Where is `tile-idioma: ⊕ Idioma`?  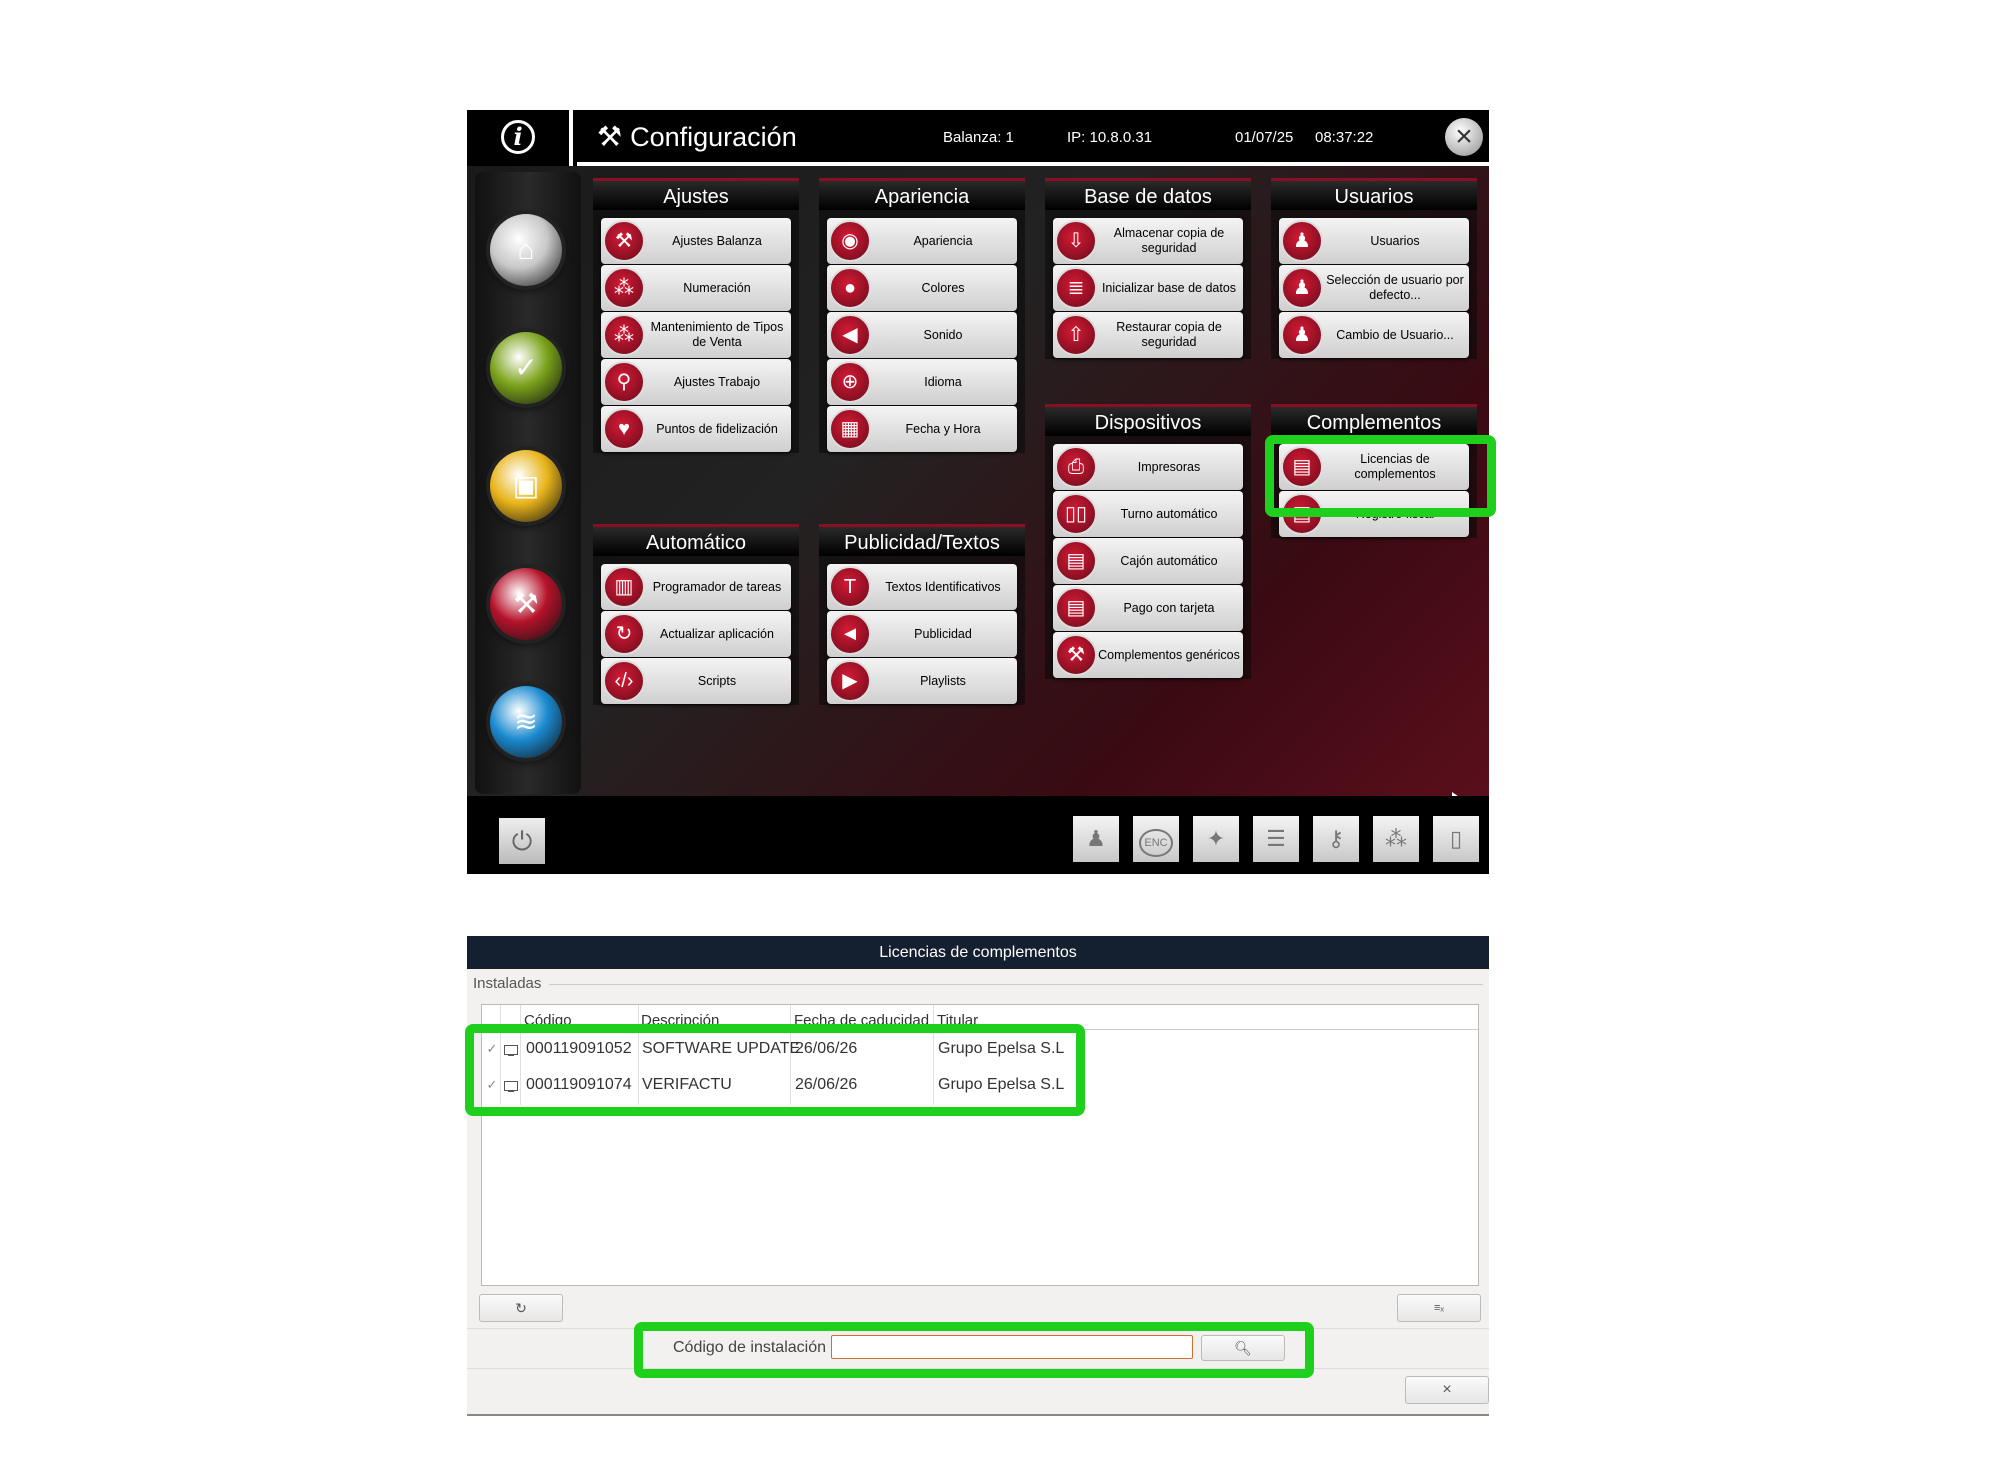 tile-idioma: ⊕ Idioma is located at coordinates (922, 382).